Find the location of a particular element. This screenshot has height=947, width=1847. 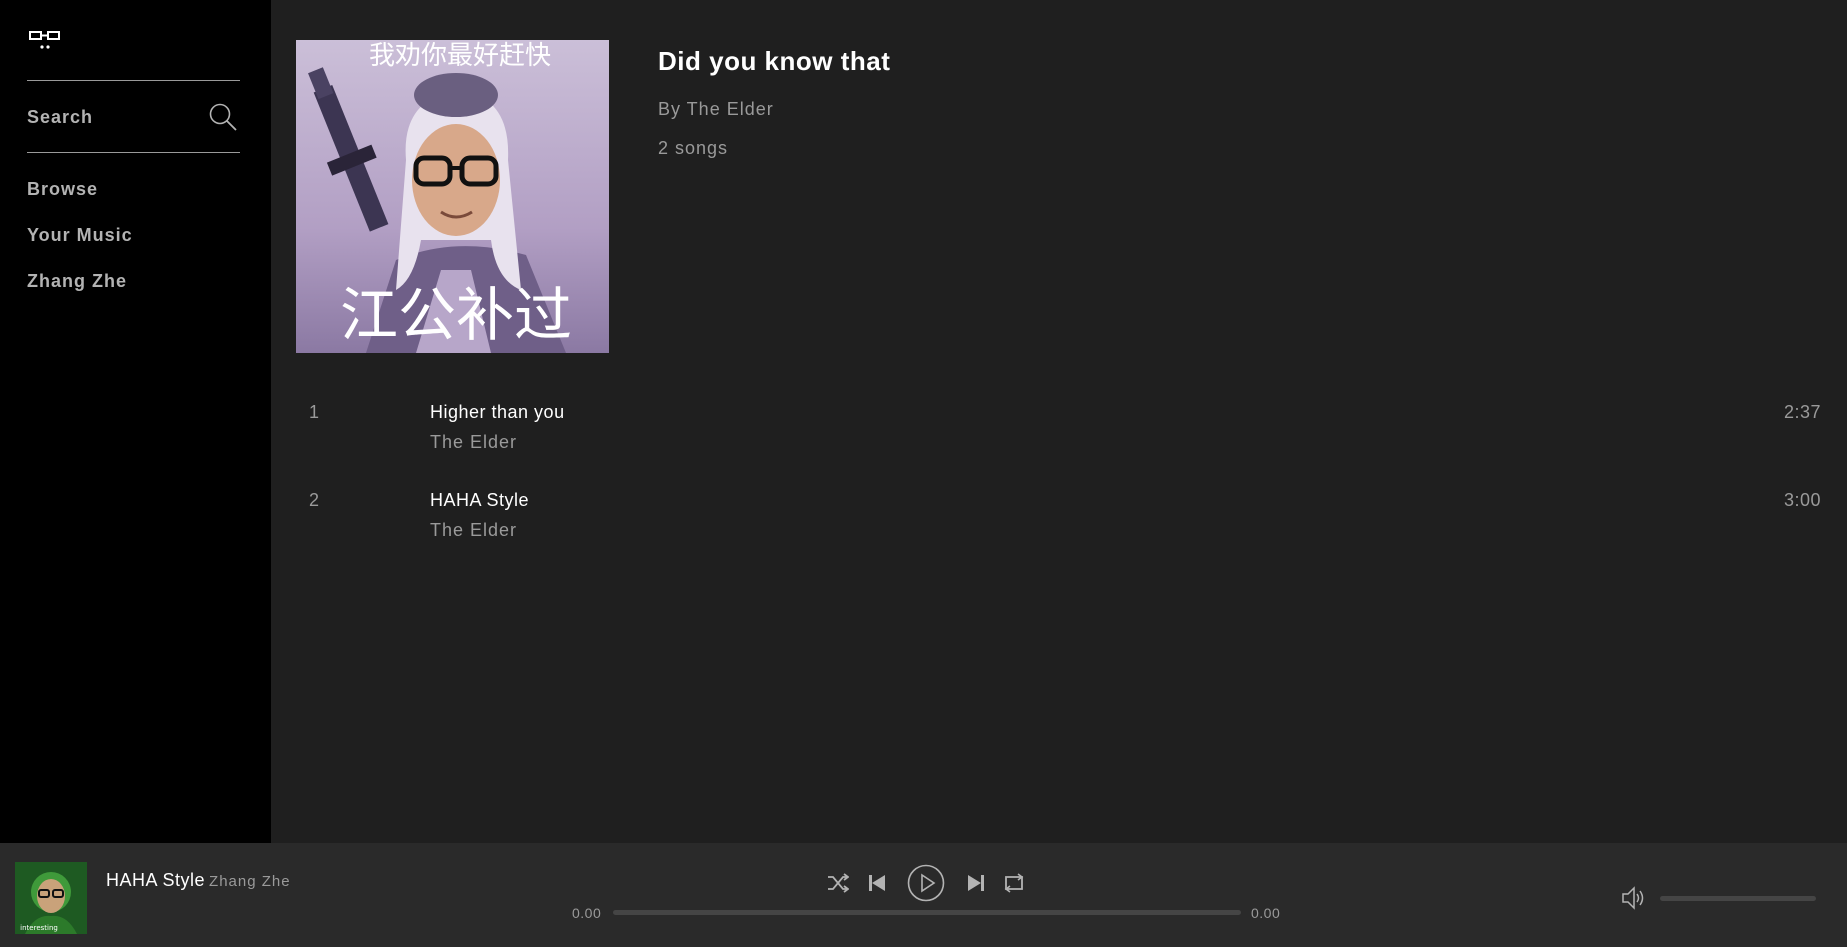

track-number: 1 is located at coordinates (314, 412).